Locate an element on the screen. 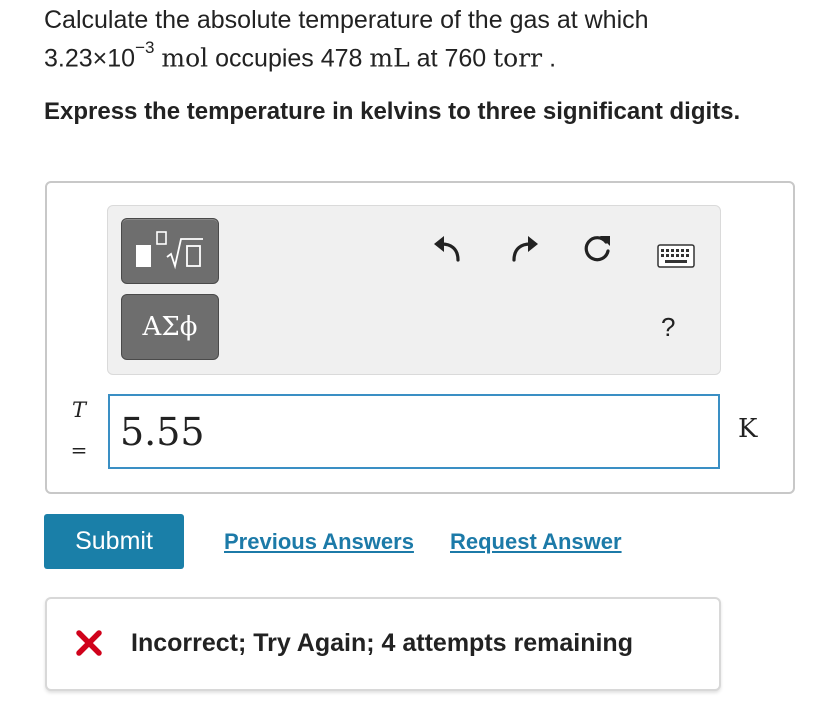  templates-icon is located at coordinates (169, 250).